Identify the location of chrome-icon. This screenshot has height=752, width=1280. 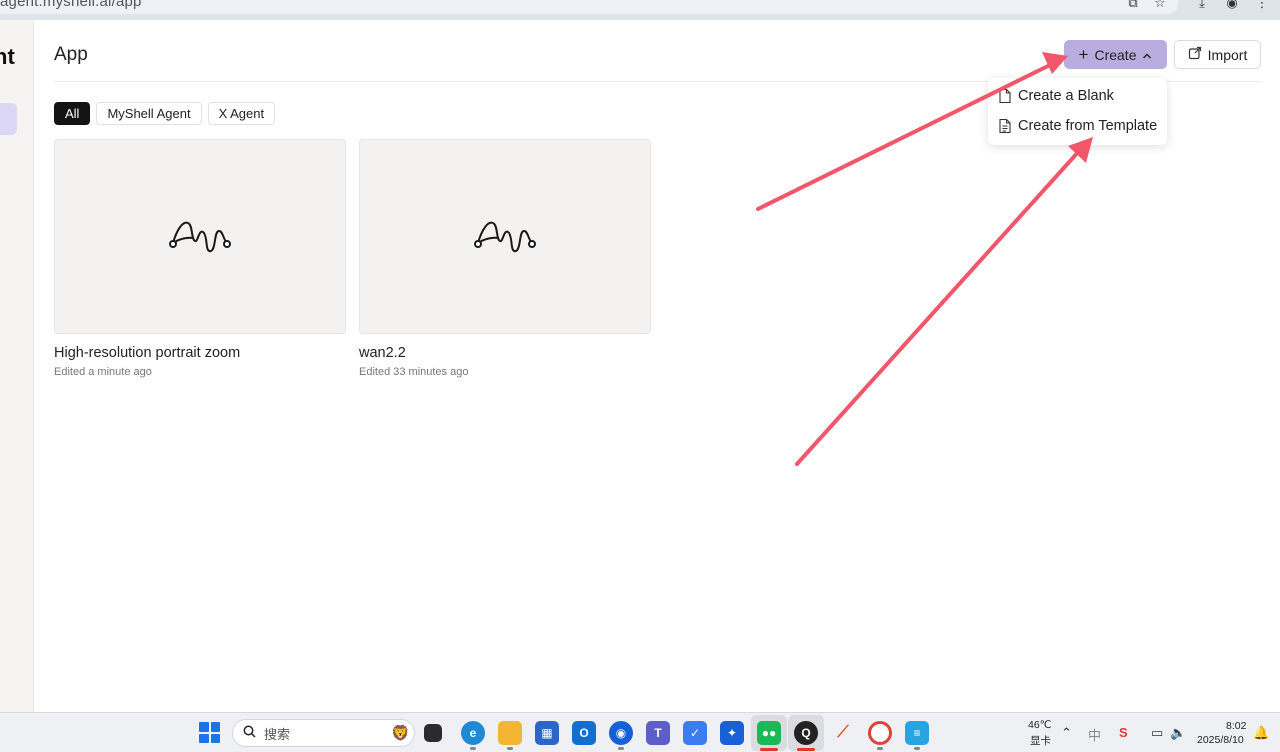
(880, 733).